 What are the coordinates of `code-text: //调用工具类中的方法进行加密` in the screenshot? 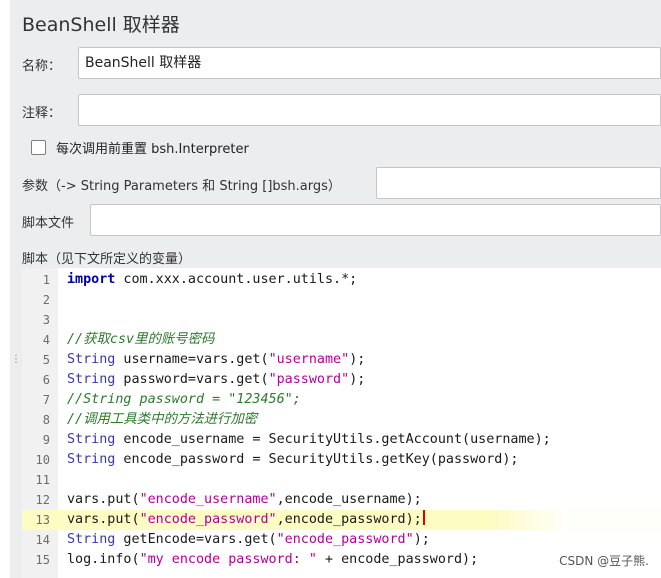 It's located at (162, 420).